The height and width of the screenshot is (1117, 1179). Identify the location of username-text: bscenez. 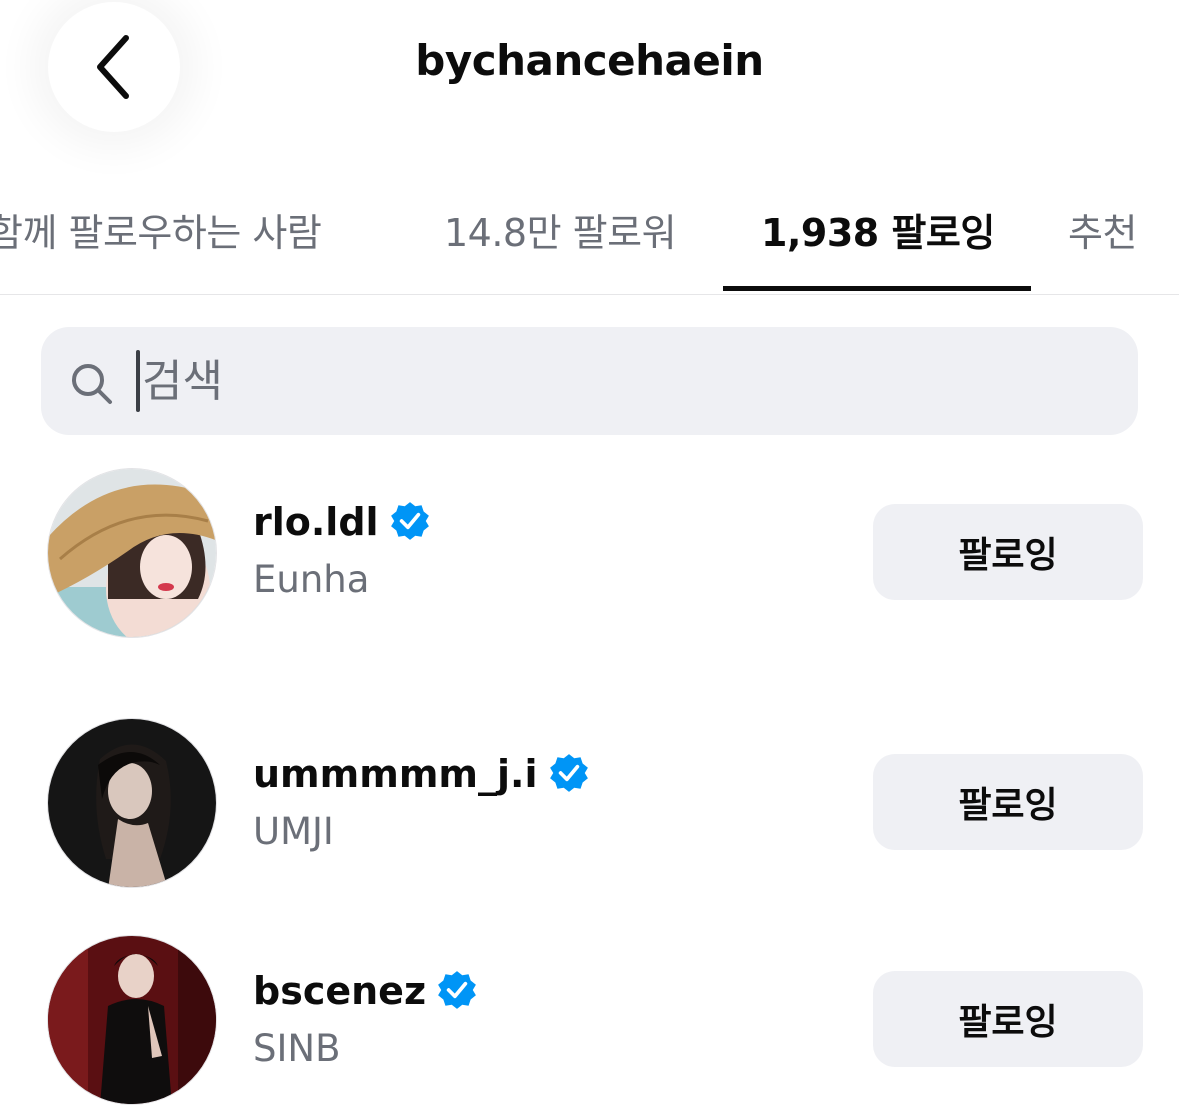
(340, 991).